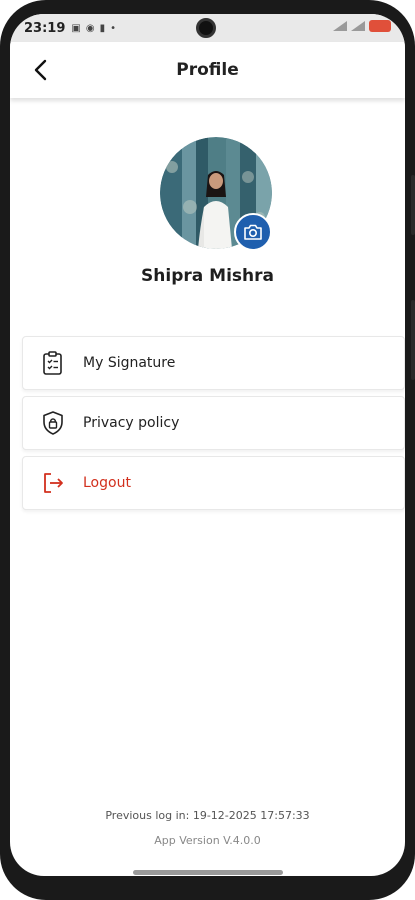 This screenshot has height=900, width=415. Describe the element at coordinates (129, 363) in the screenshot. I see `menu-item-label: My Signature` at that location.